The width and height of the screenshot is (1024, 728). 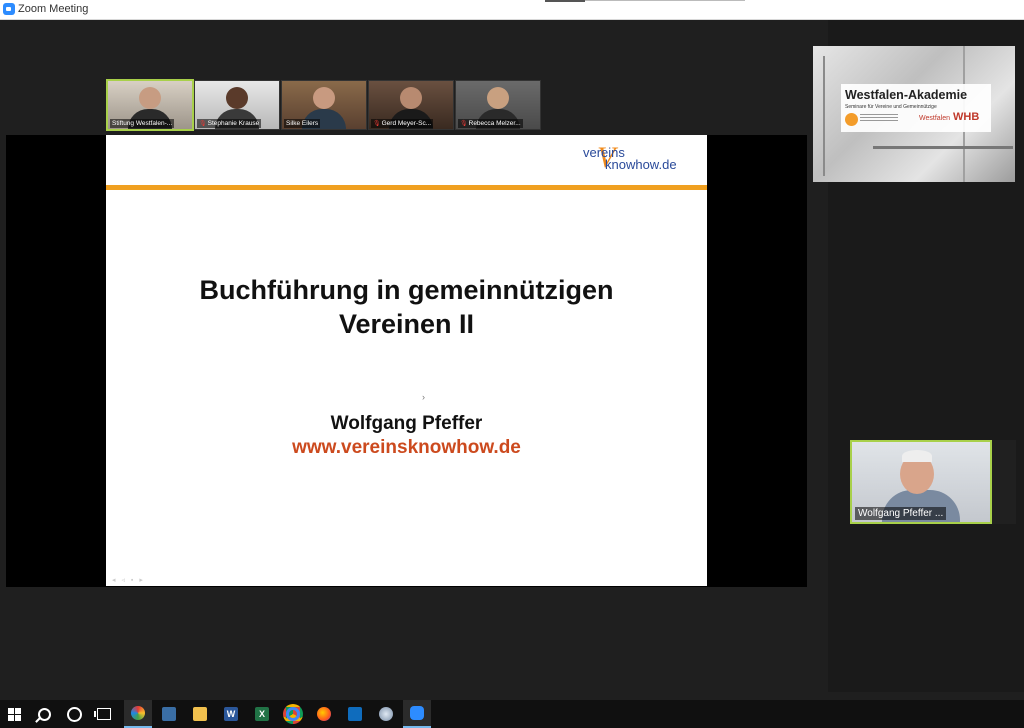 I want to click on task-view-icon, so click(x=102, y=714).